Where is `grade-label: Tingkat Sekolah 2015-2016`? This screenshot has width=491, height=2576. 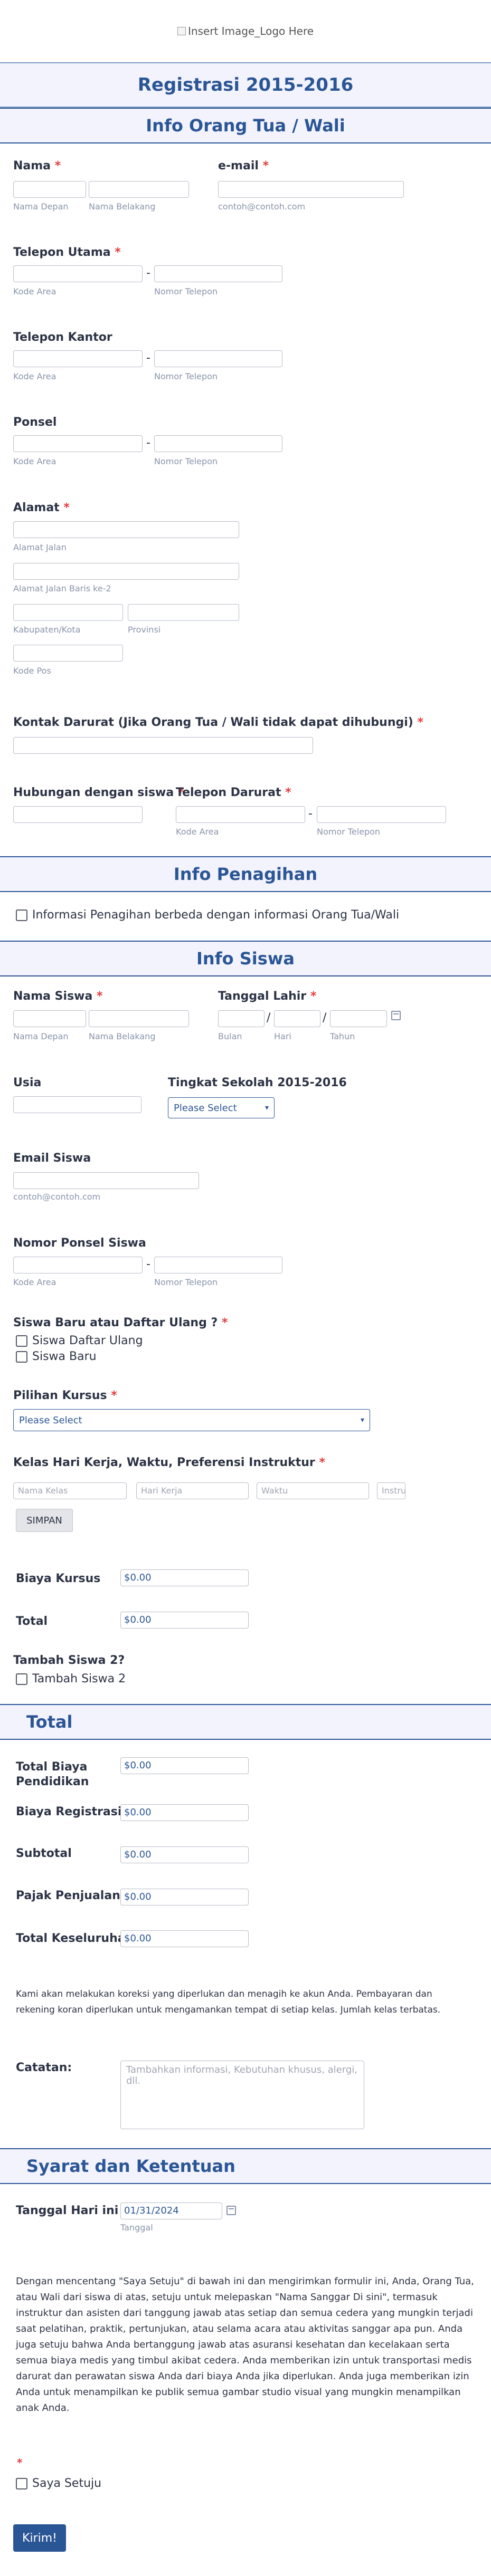
grade-label: Tingkat Sekolah 2015-2016 is located at coordinates (257, 1082).